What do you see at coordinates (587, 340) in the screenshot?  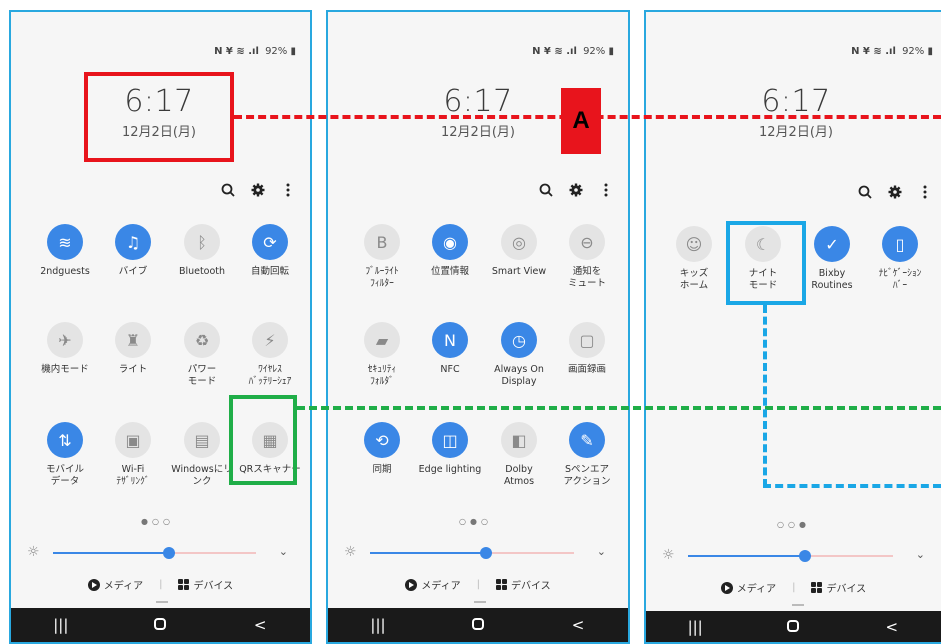 I see `screen-record-icon: ▢` at bounding box center [587, 340].